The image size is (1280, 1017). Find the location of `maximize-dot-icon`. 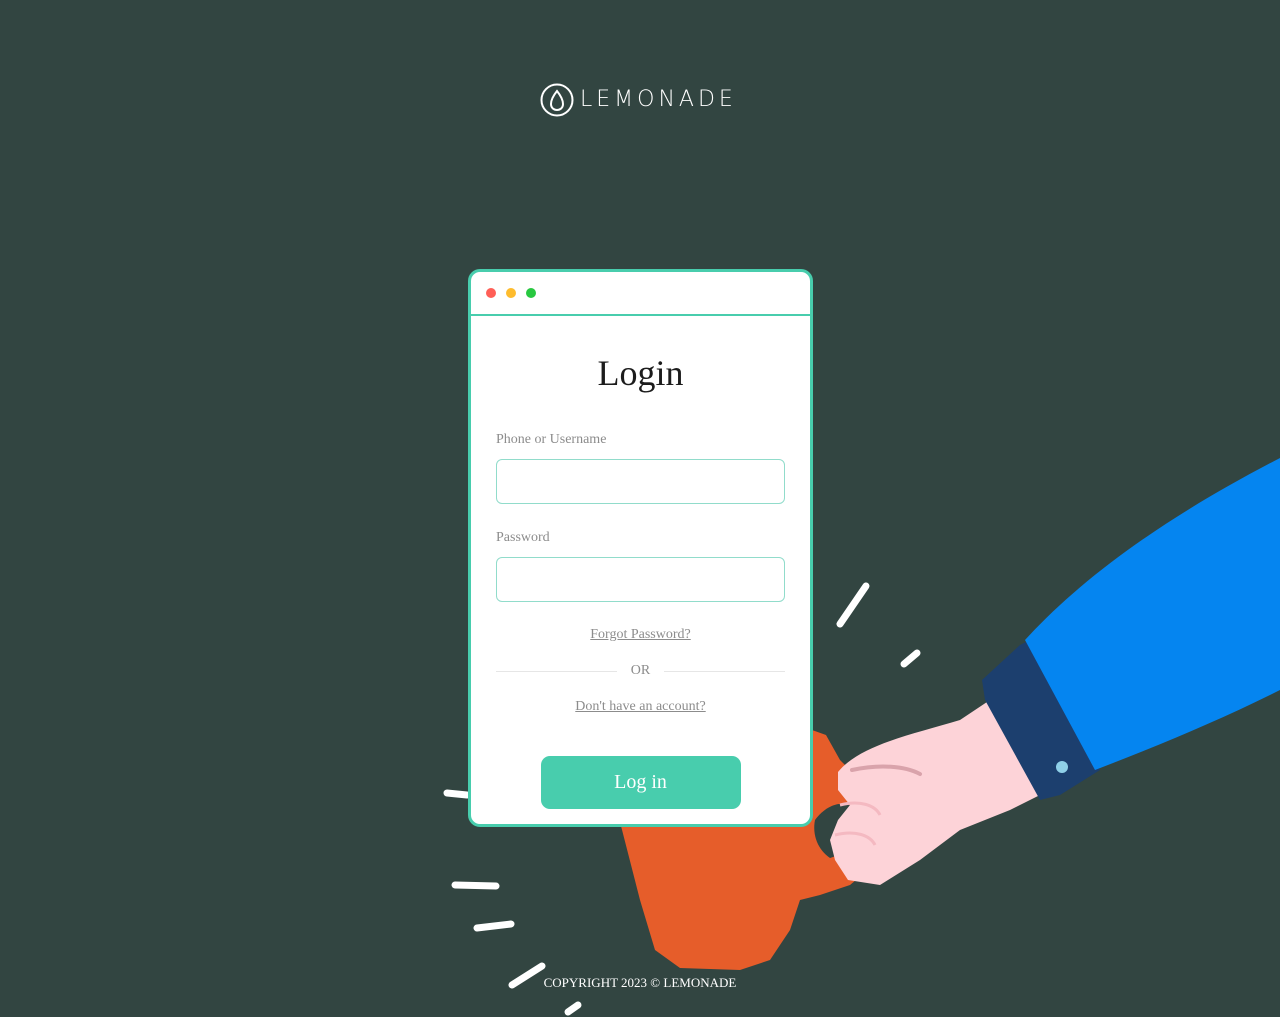

maximize-dot-icon is located at coordinates (531, 293).